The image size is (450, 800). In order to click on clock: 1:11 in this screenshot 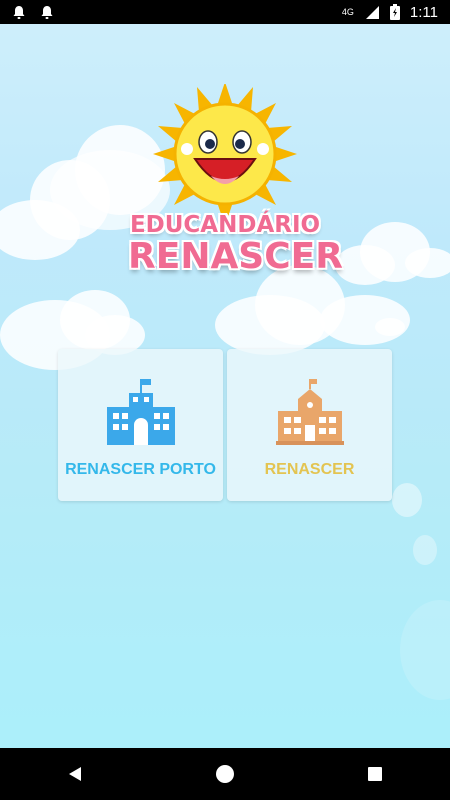, I will do `click(423, 12)`.